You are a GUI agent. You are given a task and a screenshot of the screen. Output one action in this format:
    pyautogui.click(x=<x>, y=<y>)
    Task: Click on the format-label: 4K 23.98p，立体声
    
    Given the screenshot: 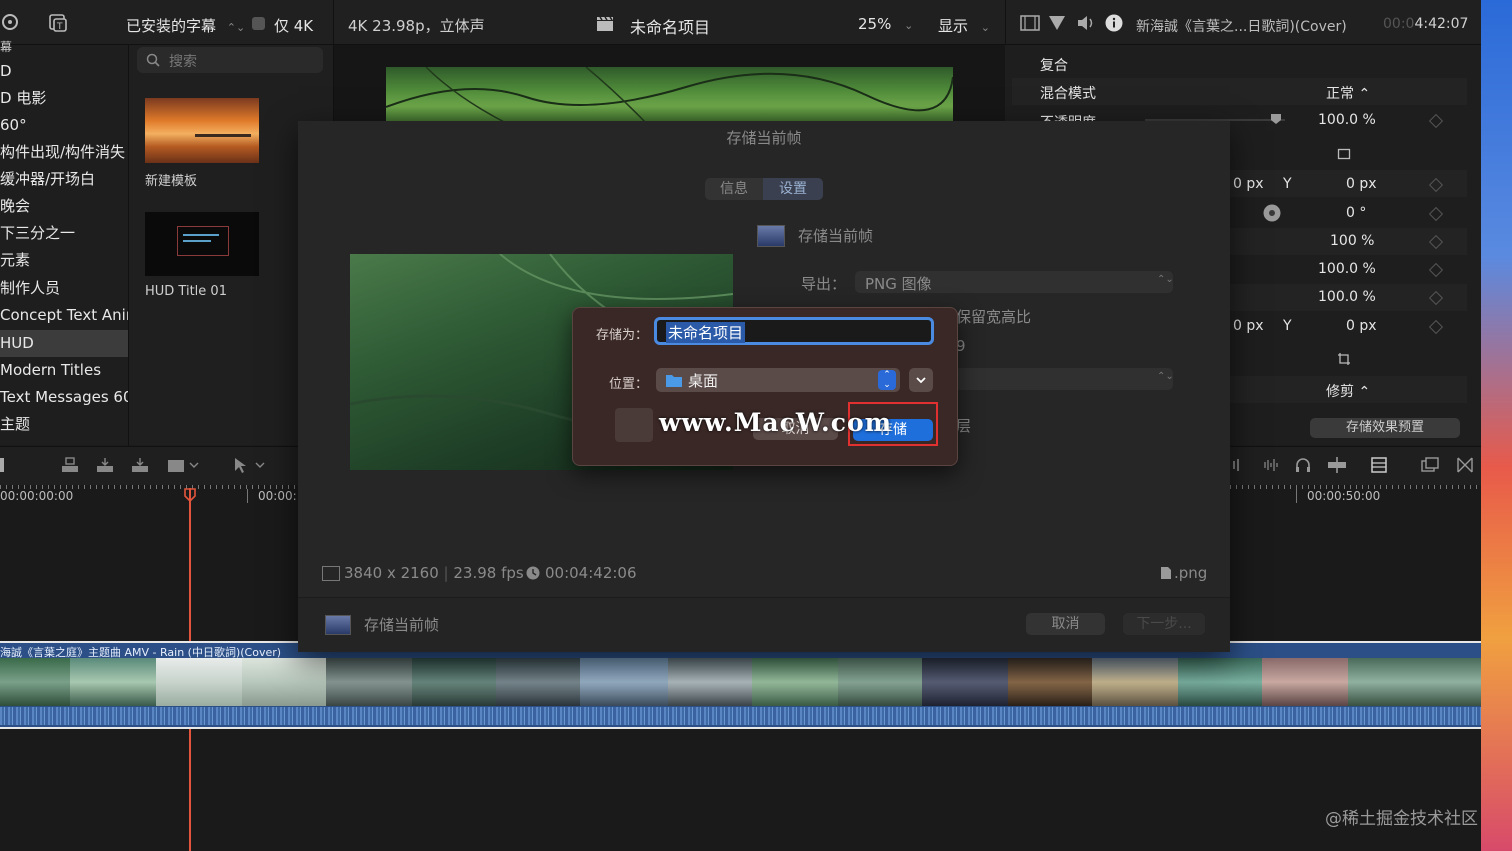 What is the action you would take?
    pyautogui.click(x=416, y=26)
    